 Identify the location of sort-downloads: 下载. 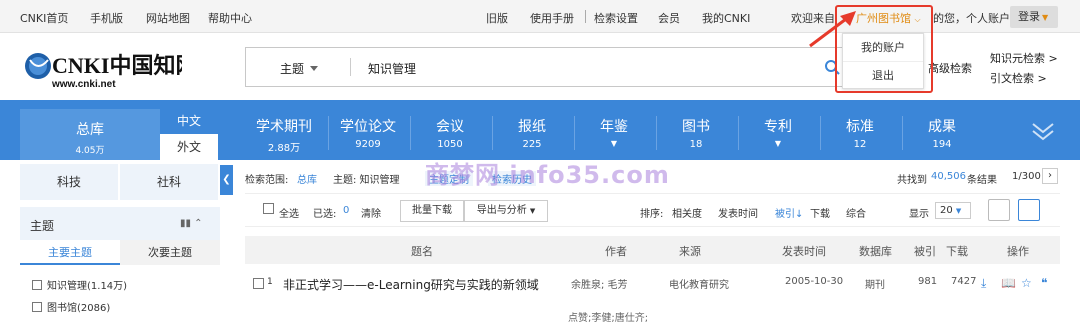
(820, 212).